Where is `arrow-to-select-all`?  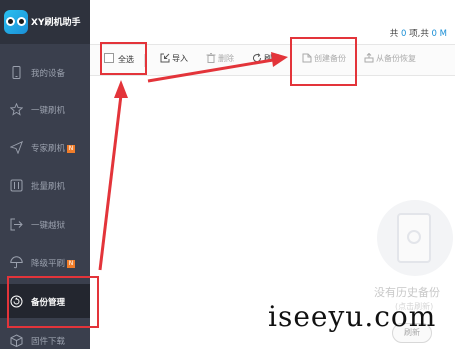
arrow-to-select-all is located at coordinates (110, 182).